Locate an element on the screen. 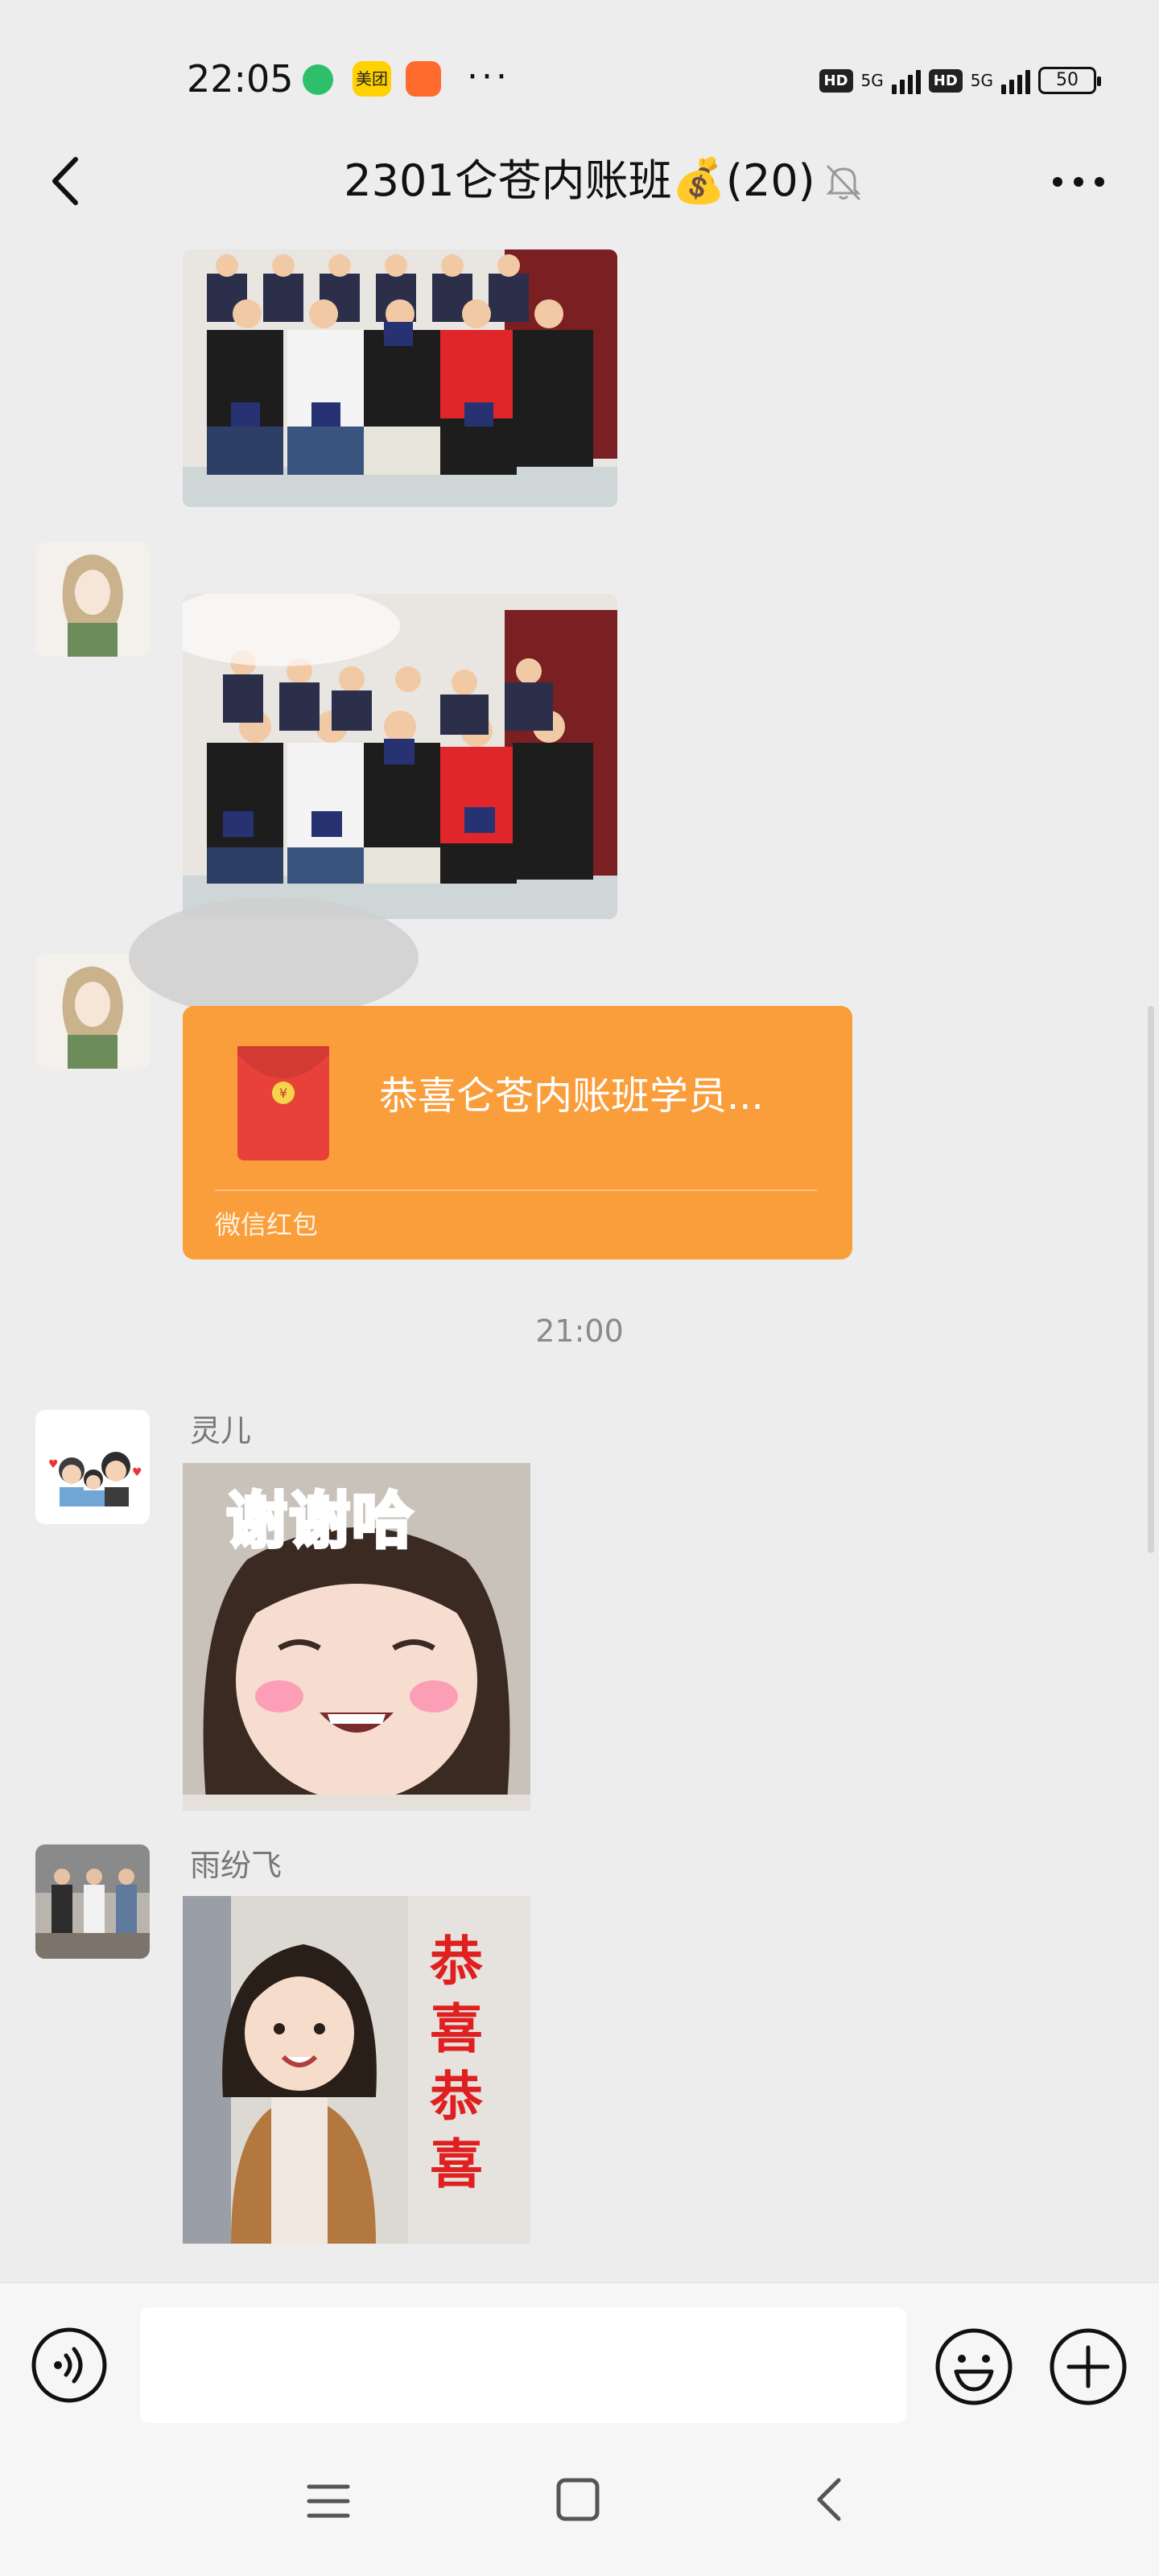 Image resolution: width=1159 pixels, height=2576 pixels. scrollbar-thumb is located at coordinates (1151, 1279).